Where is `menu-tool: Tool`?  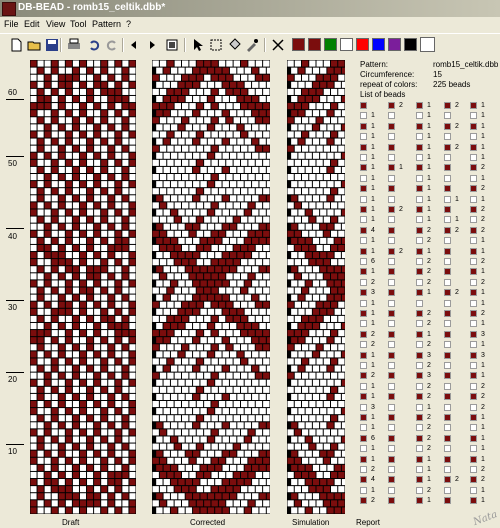
menu-tool: Tool is located at coordinates (78, 24).